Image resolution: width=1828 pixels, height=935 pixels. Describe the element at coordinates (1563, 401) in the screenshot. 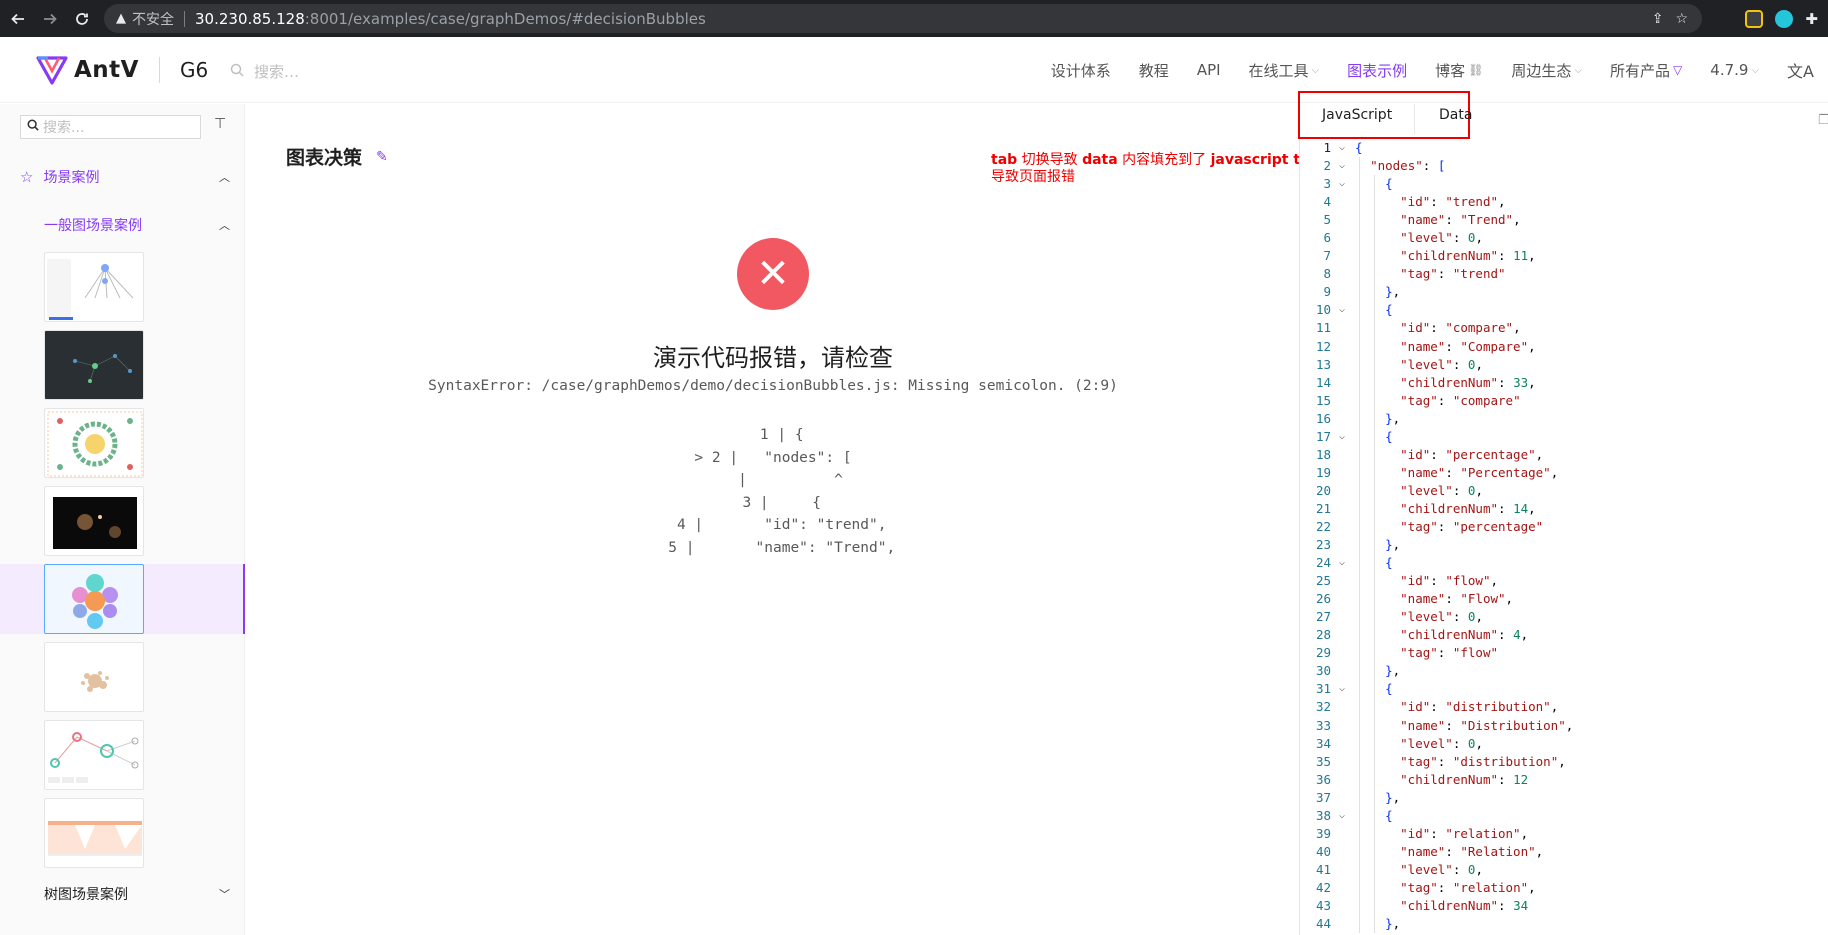

I see `code-line: 15 "tag": "compare"` at that location.